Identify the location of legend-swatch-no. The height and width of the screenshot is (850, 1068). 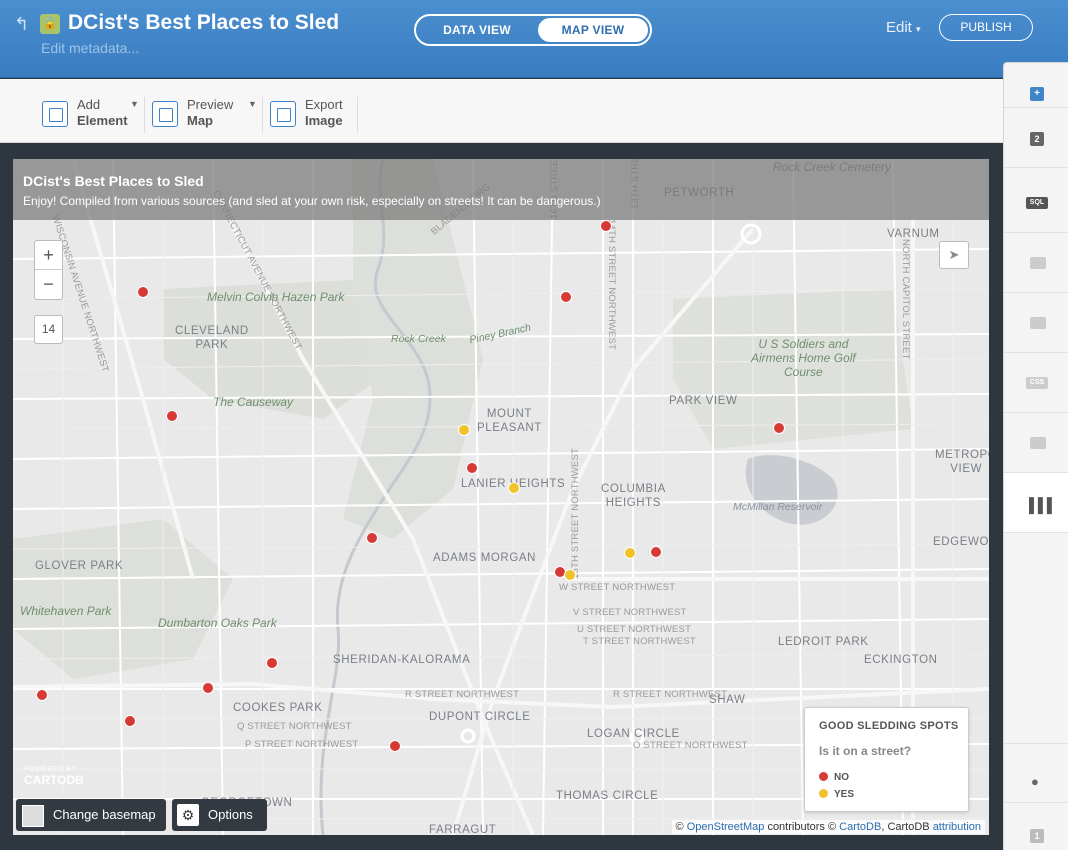
(823, 776).